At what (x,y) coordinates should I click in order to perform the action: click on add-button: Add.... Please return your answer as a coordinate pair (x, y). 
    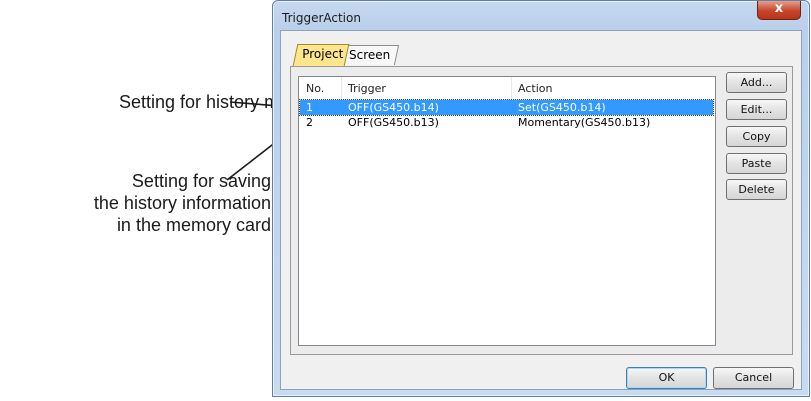
    Looking at the image, I should click on (756, 82).